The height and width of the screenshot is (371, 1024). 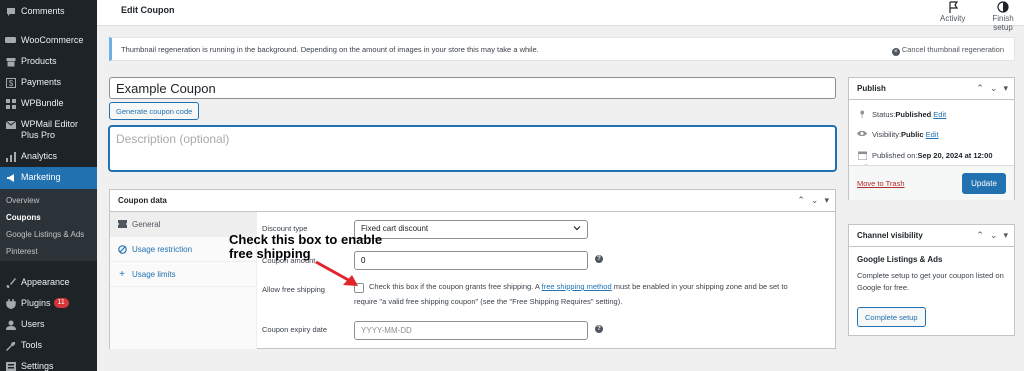 What do you see at coordinates (891, 317) in the screenshot?
I see `complete-setup-button: Complete setup` at bounding box center [891, 317].